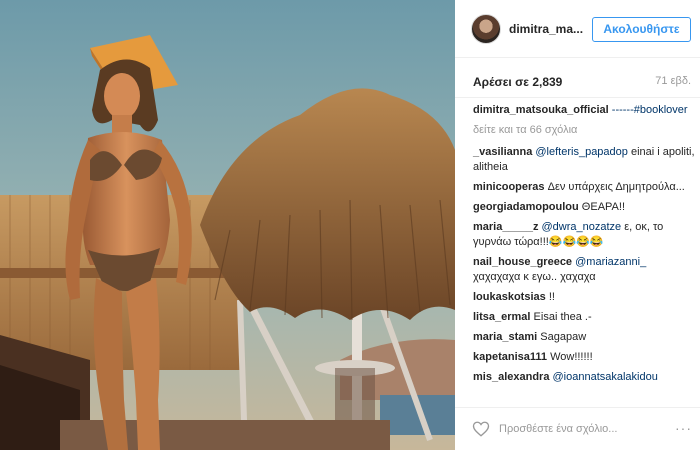  Describe the element at coordinates (563, 337) in the screenshot. I see `comment-text: Sagapaw` at that location.